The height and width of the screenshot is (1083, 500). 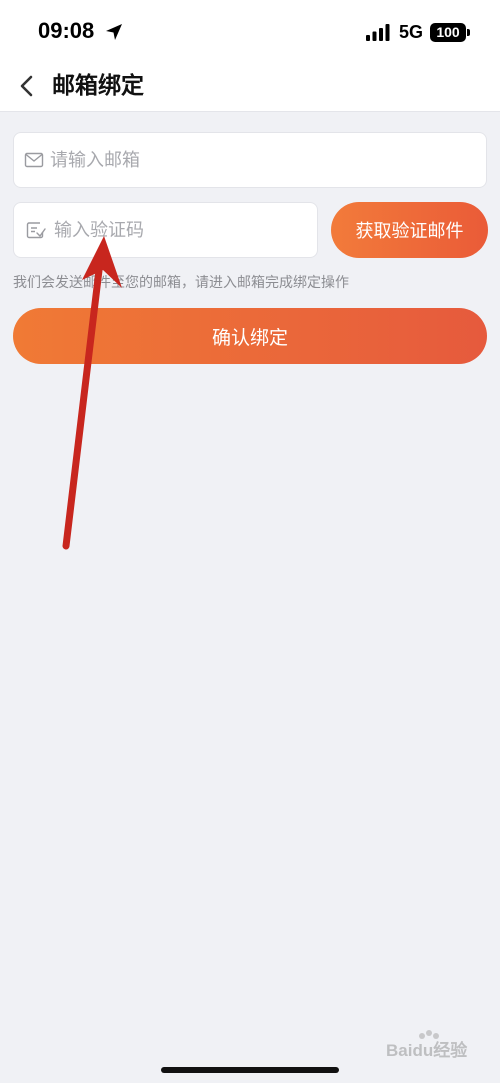 What do you see at coordinates (114, 32) in the screenshot?
I see `location-arrow-icon` at bounding box center [114, 32].